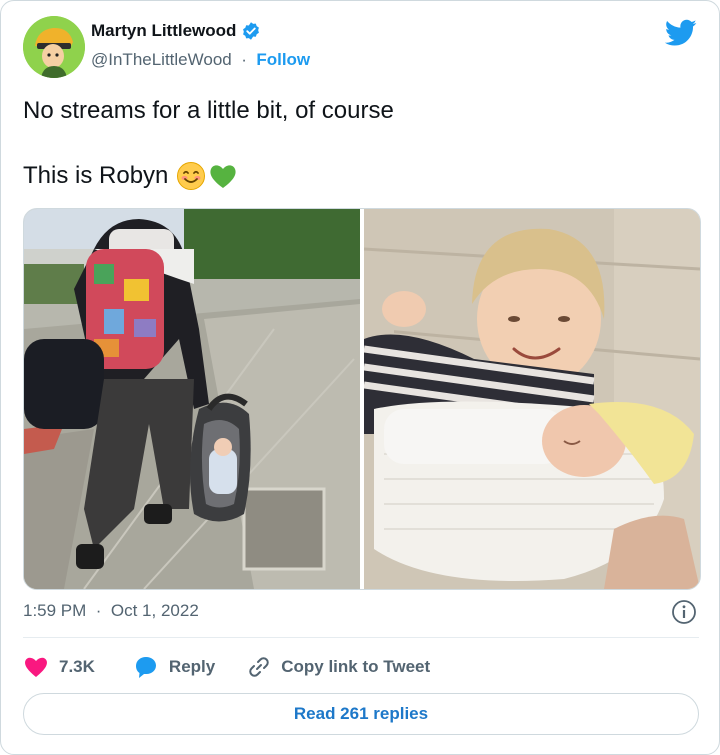  Describe the element at coordinates (155, 610) in the screenshot. I see `tweet-date: Oct 1, 2022` at that location.